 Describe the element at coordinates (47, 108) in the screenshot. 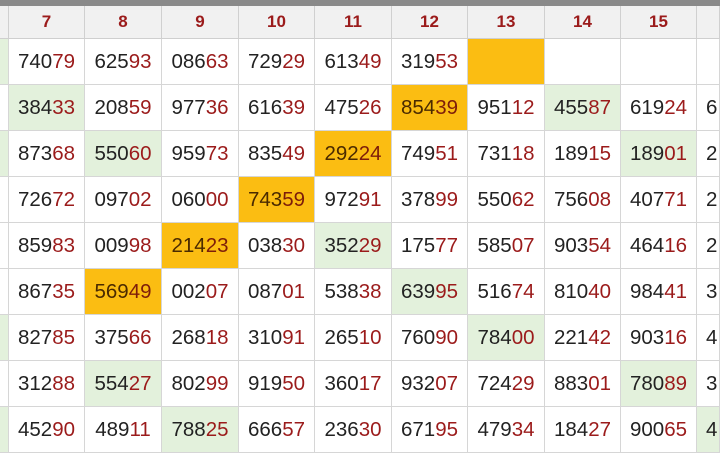

I see `result-cell: 384 33` at that location.